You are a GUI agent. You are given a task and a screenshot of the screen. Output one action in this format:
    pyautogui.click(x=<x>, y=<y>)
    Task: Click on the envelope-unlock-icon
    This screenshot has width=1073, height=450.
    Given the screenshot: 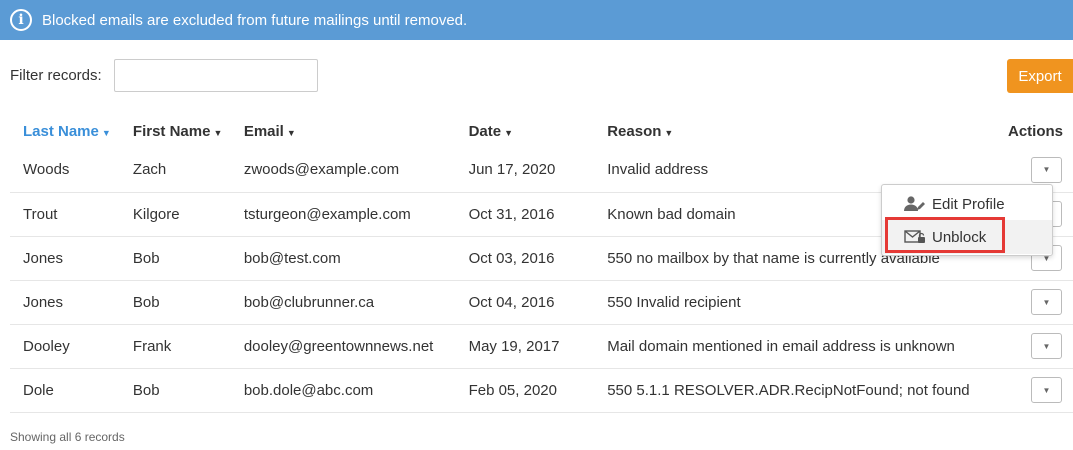 What is the action you would take?
    pyautogui.click(x=915, y=237)
    